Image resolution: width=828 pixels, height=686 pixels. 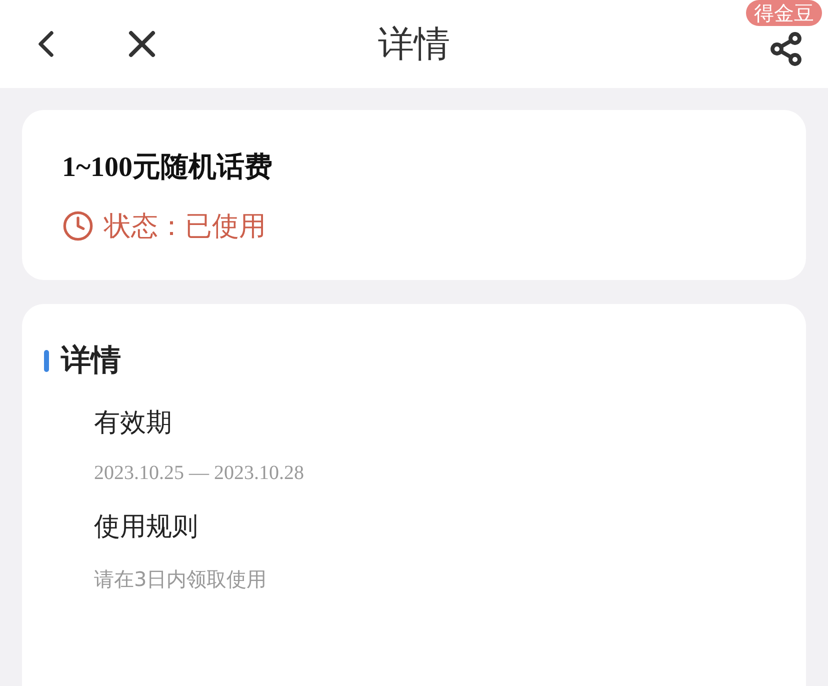 I want to click on clock-icon, so click(x=78, y=226).